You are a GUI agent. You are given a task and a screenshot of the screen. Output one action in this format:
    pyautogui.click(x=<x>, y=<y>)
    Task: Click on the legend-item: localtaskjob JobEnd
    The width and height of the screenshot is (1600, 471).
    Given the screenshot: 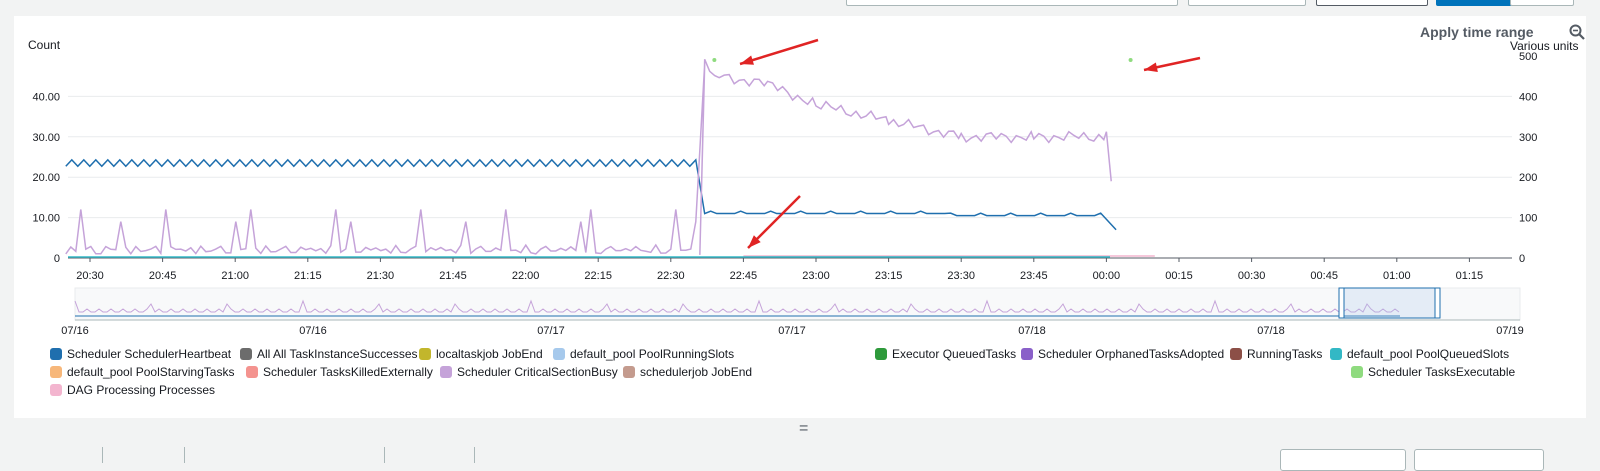 What is the action you would take?
    pyautogui.click(x=481, y=354)
    